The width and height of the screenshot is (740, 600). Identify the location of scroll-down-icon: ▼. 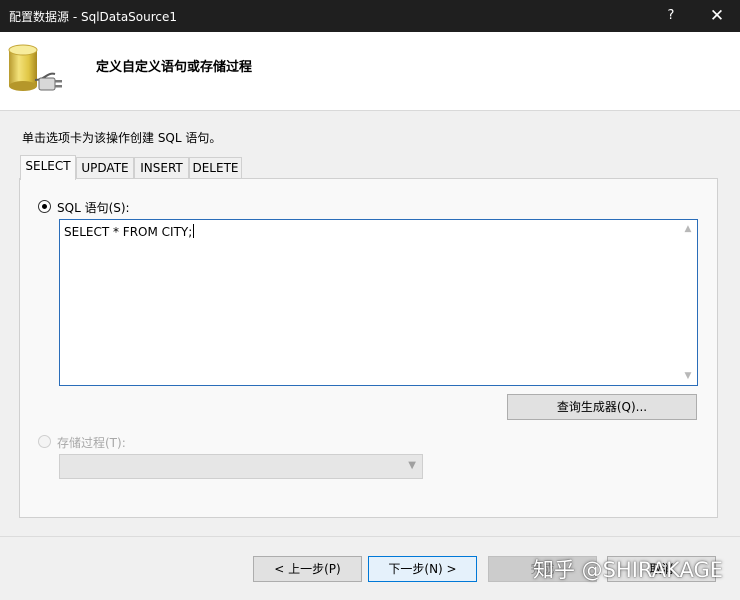
(688, 376).